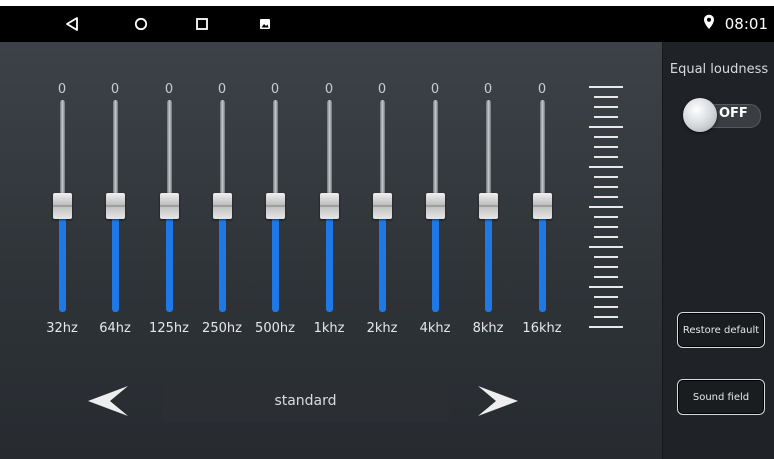 This screenshot has height=459, width=774. I want to click on gallery-icon, so click(265, 24).